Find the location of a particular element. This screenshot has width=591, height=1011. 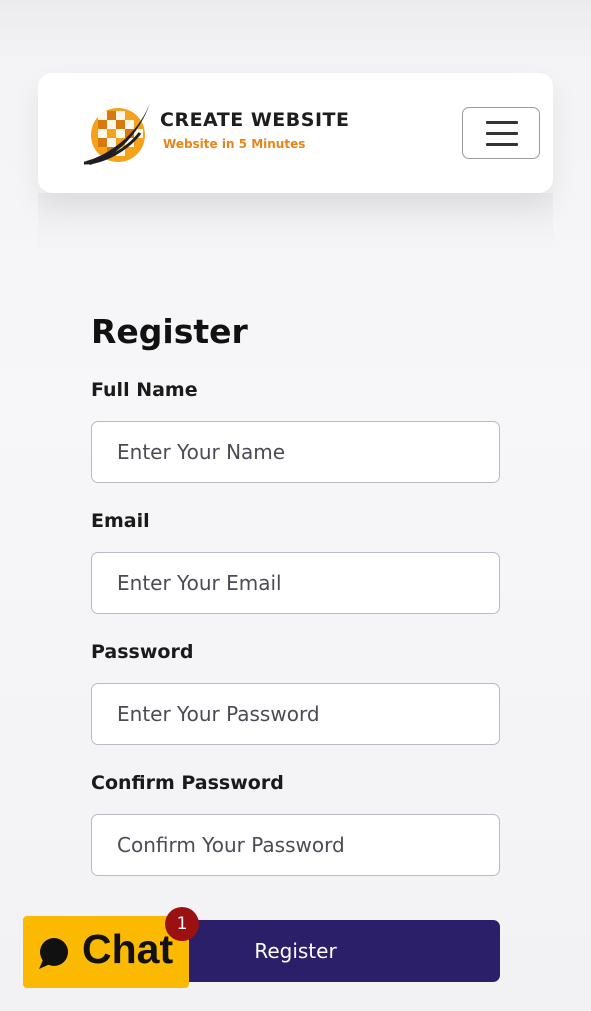

email-label: Email is located at coordinates (120, 521).